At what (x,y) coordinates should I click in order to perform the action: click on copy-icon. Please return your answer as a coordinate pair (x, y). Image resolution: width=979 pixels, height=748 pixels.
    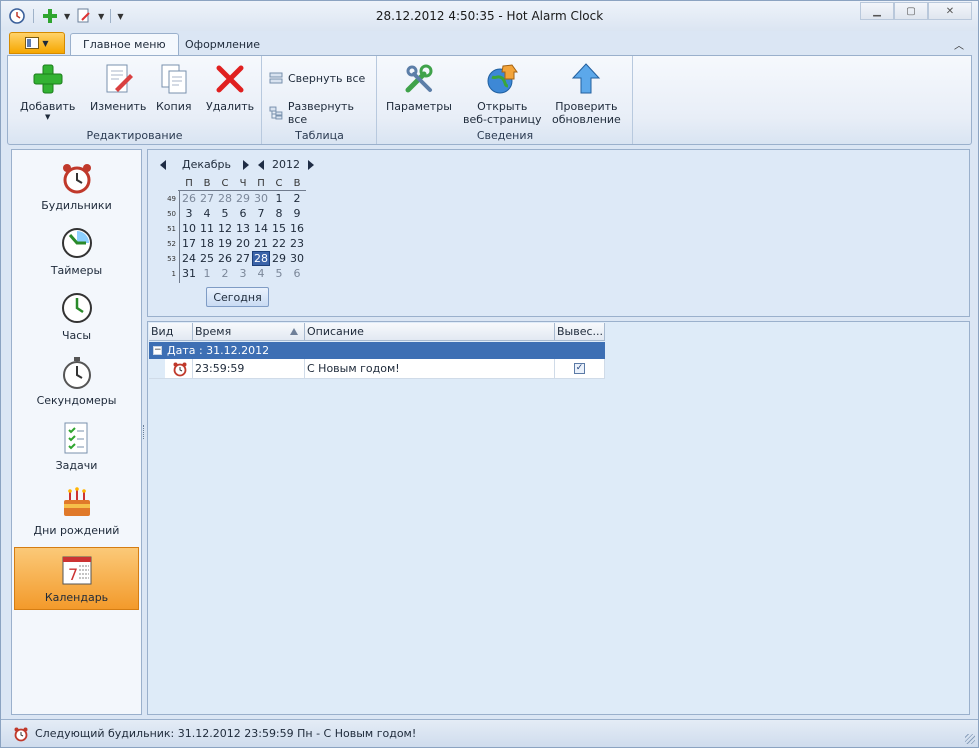
    Looking at the image, I should click on (174, 79).